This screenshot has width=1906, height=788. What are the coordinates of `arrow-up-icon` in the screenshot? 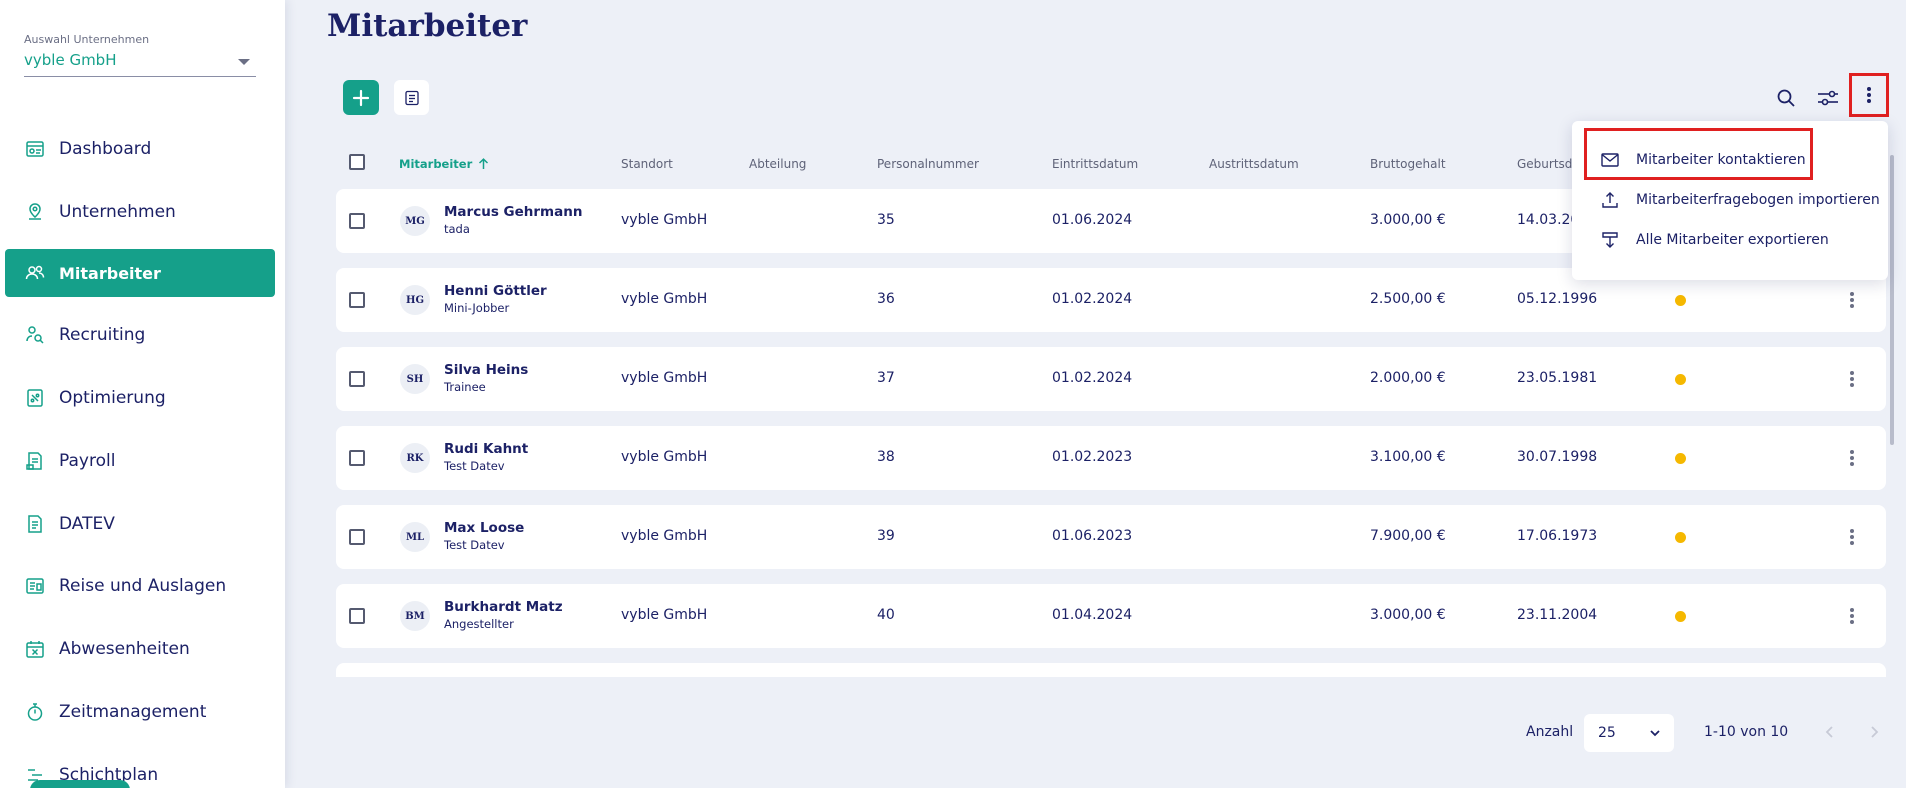 It's located at (484, 163).